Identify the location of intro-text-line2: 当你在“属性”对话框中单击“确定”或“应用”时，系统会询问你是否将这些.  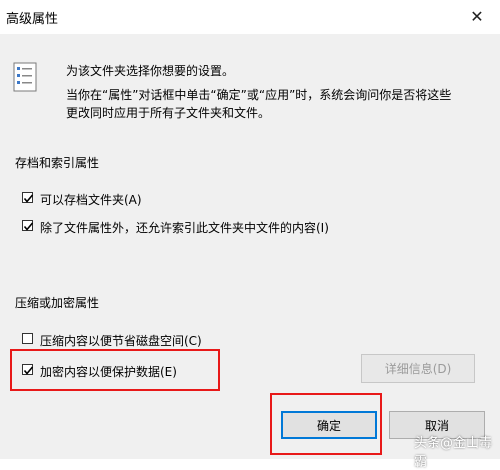
(259, 95).